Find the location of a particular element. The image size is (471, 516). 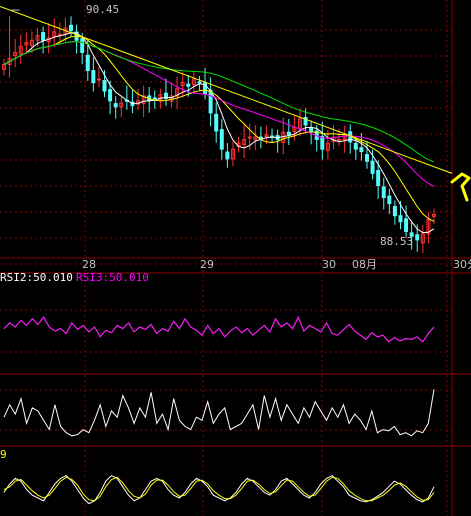

x-tick-28: 28 is located at coordinates (89, 264).